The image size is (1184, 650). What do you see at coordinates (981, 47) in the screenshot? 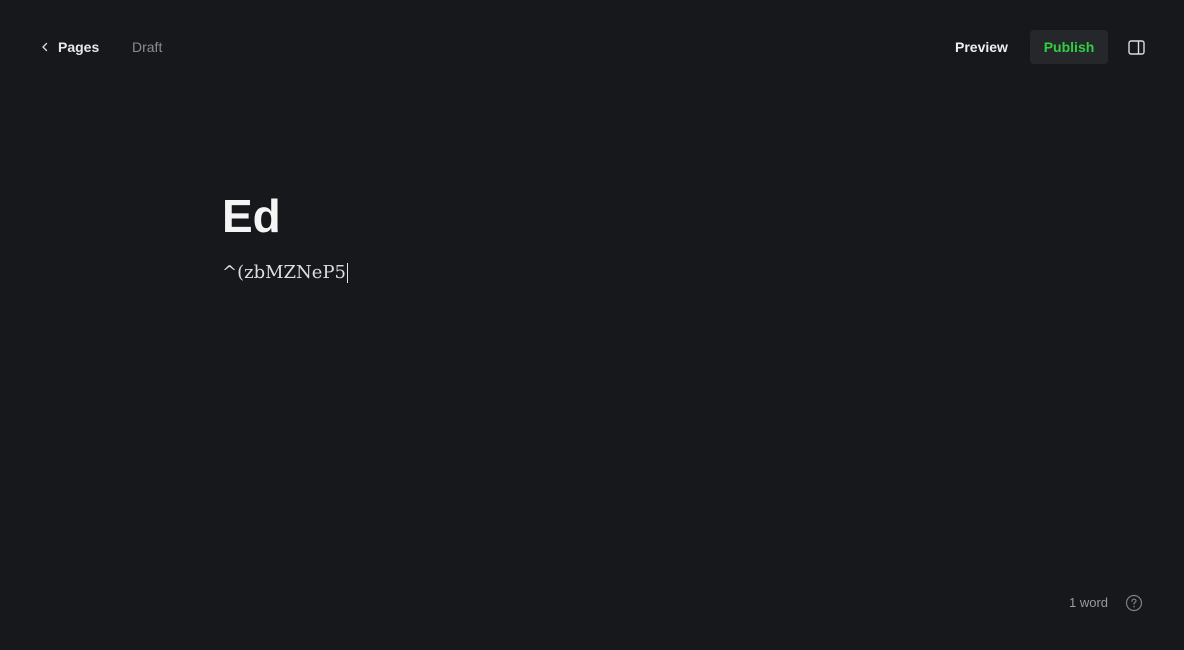
I see `preview-button: Preview` at bounding box center [981, 47].